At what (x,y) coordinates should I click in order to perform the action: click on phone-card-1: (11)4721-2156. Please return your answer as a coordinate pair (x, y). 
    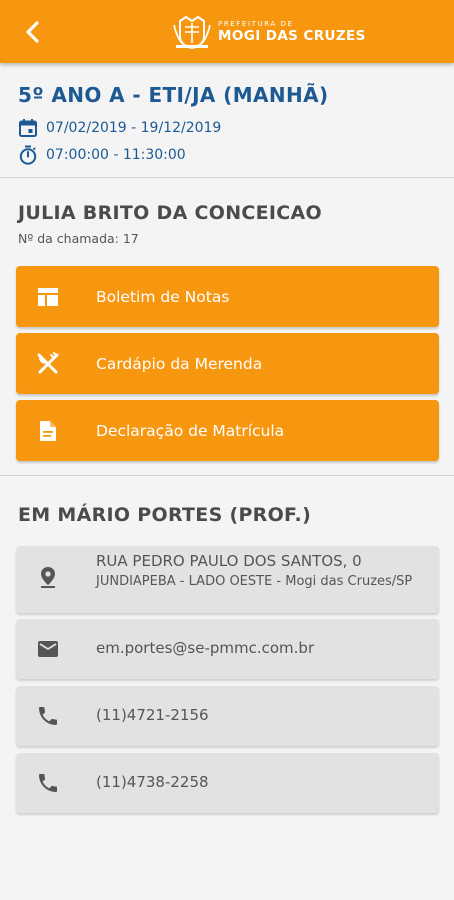
    Looking at the image, I should click on (227, 716).